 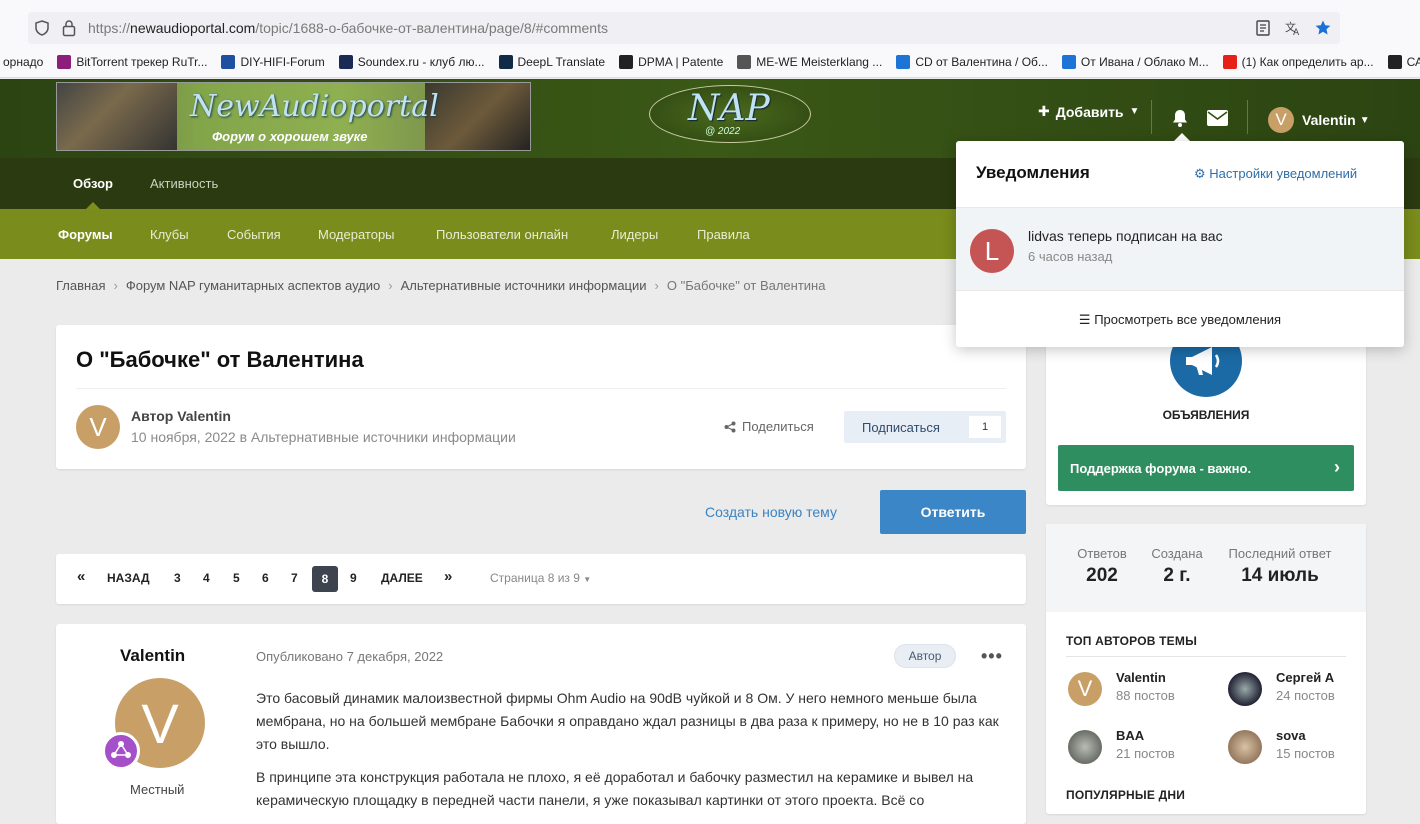 What do you see at coordinates (353, 578) in the screenshot?
I see `page-link: 9` at bounding box center [353, 578].